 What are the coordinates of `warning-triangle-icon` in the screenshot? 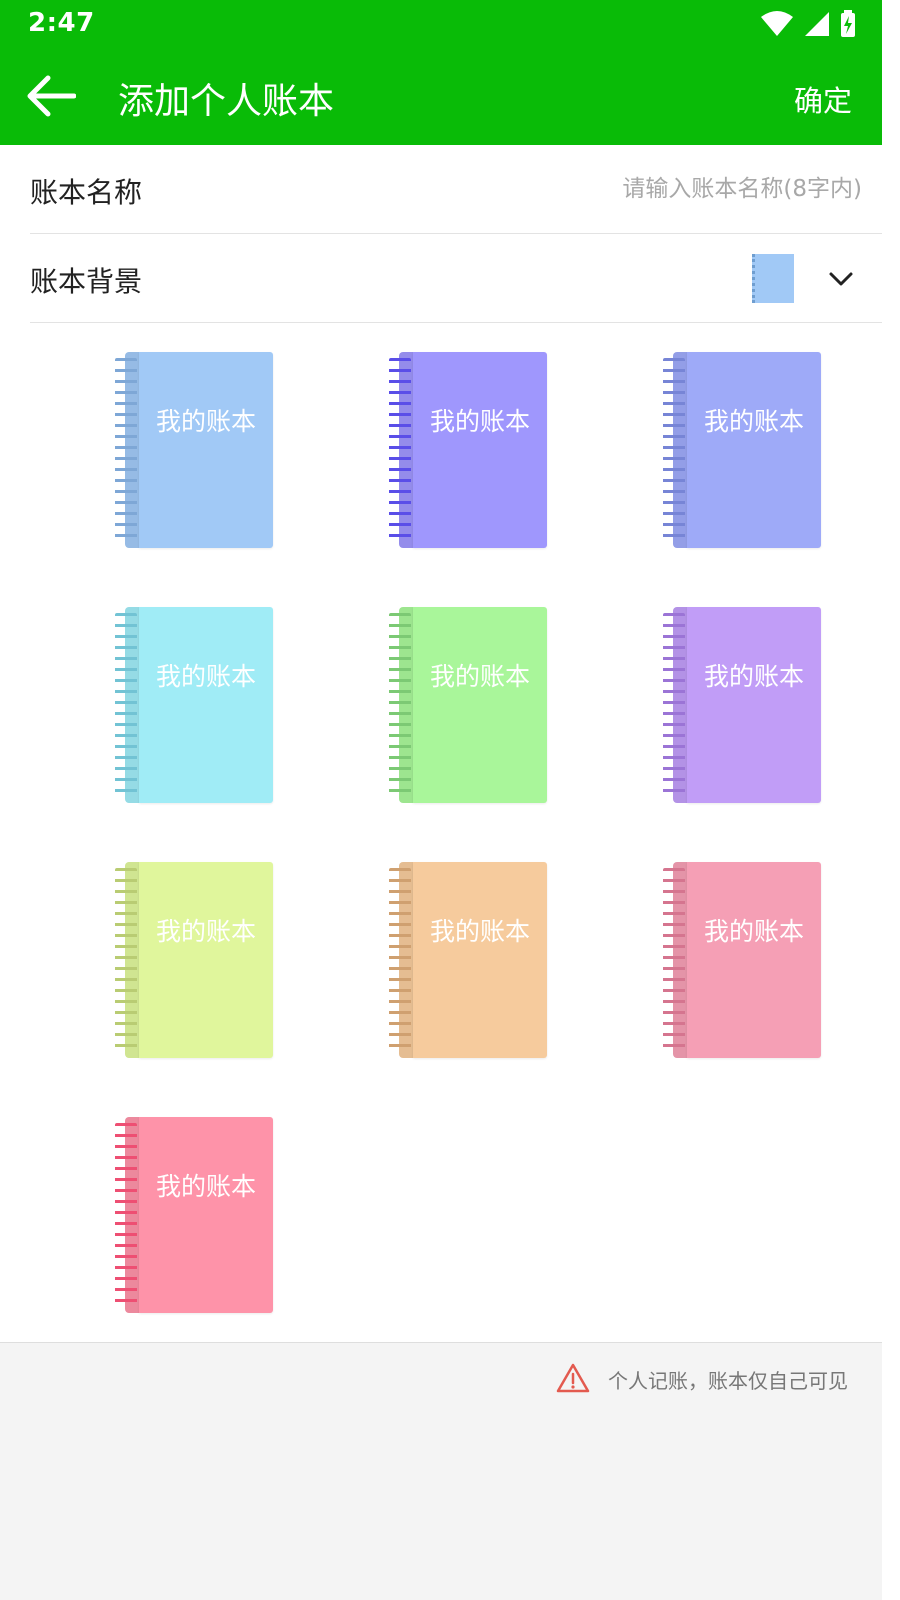 It's located at (573, 1378).